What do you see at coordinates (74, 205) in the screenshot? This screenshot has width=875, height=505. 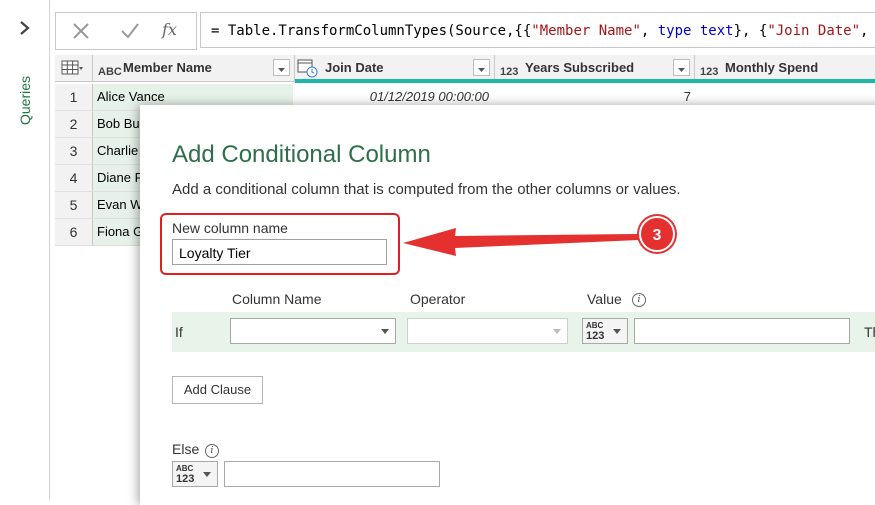 I see `row-number: 5` at bounding box center [74, 205].